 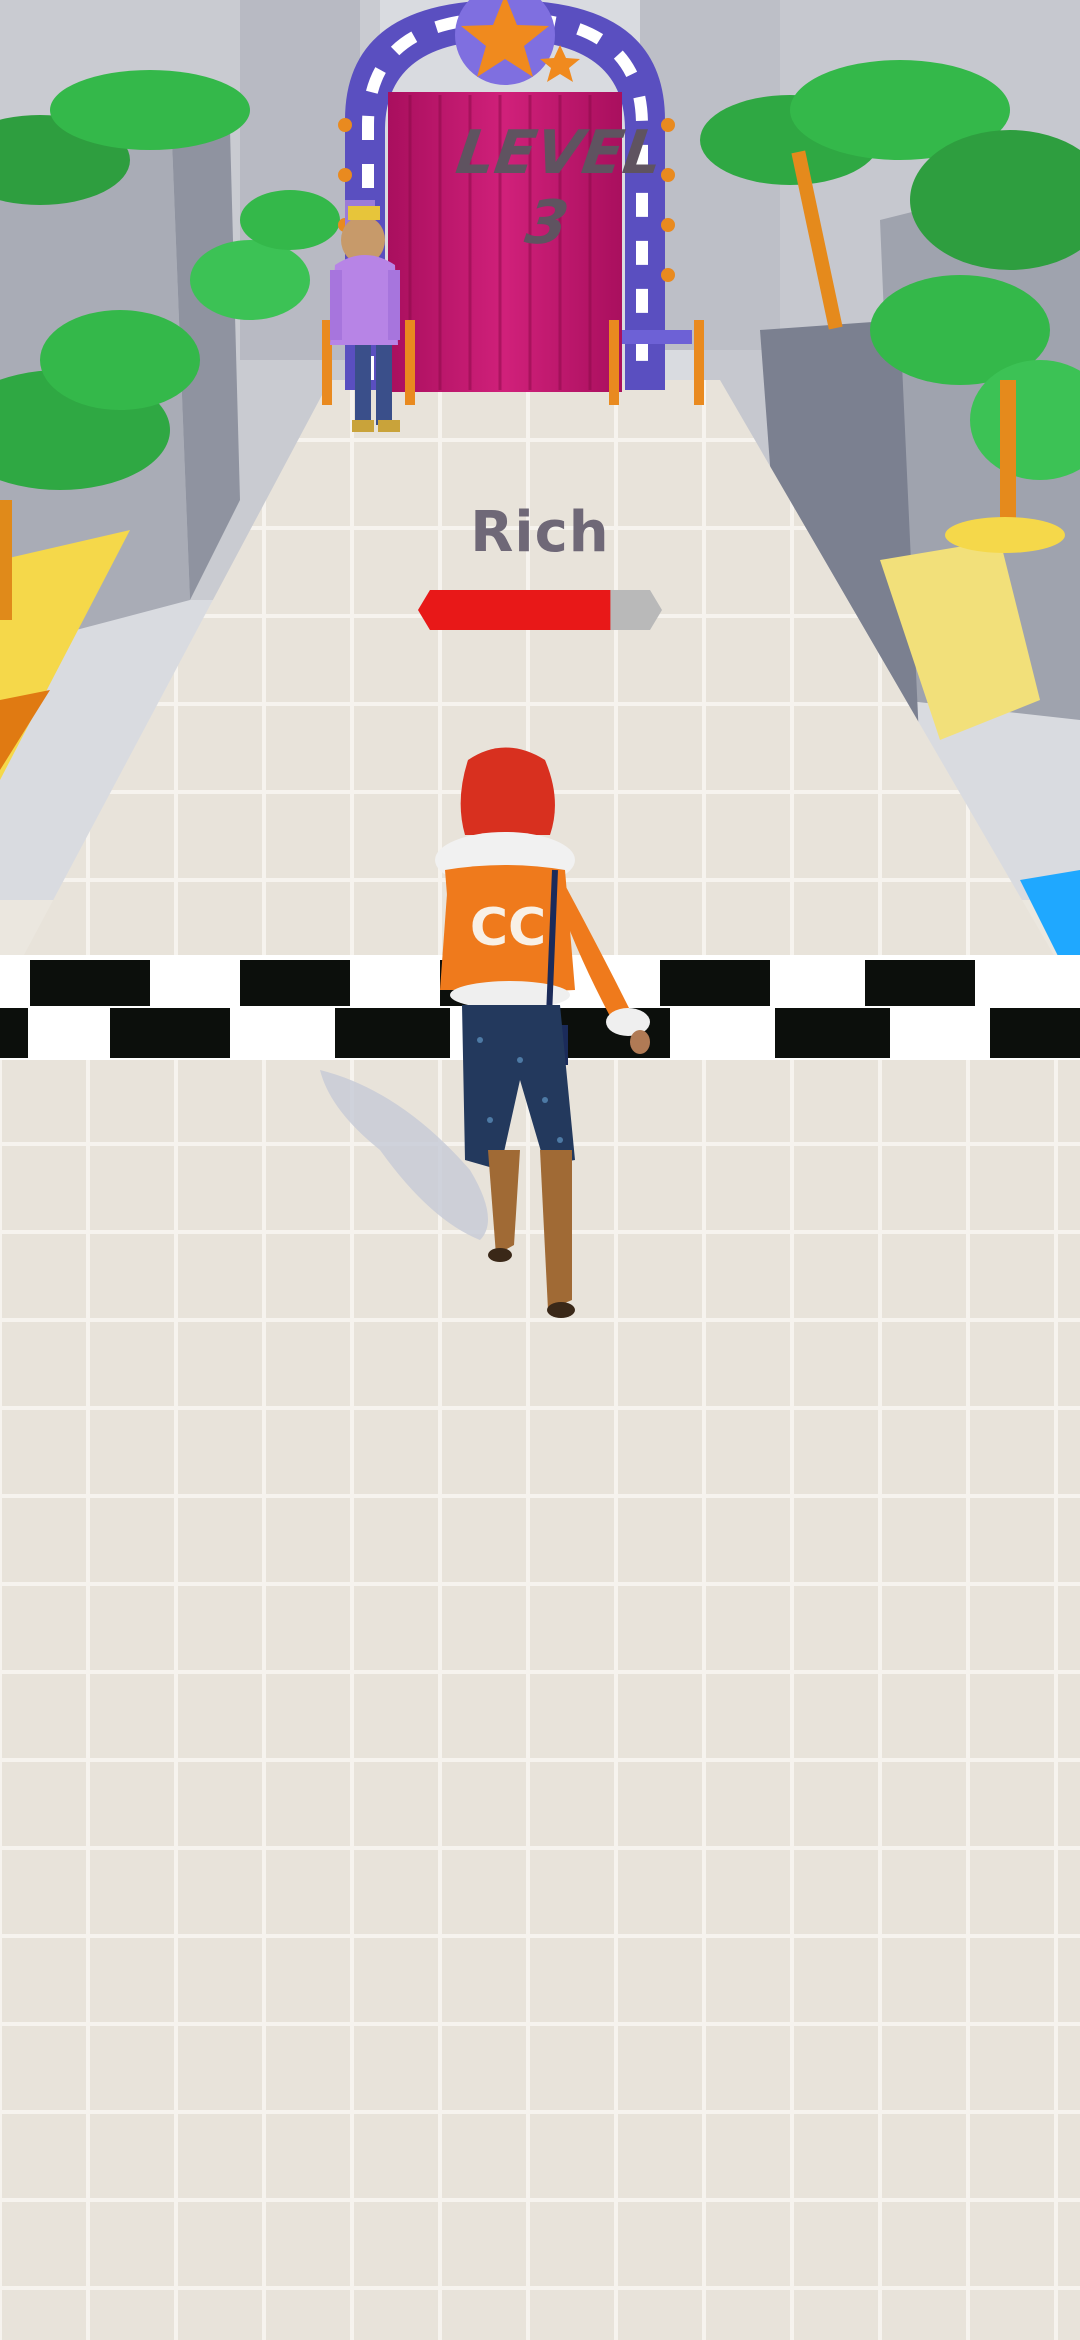 I want to click on wealth-progress-bar, so click(x=540, y=610).